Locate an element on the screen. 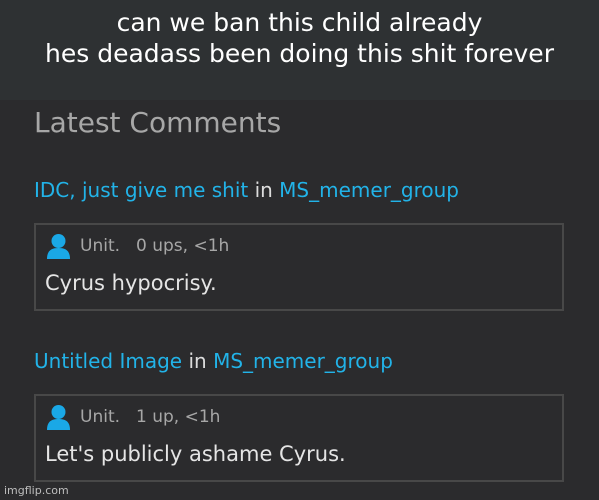 The height and width of the screenshot is (500, 599). comment-stats: 1 up, <1h is located at coordinates (178, 417).